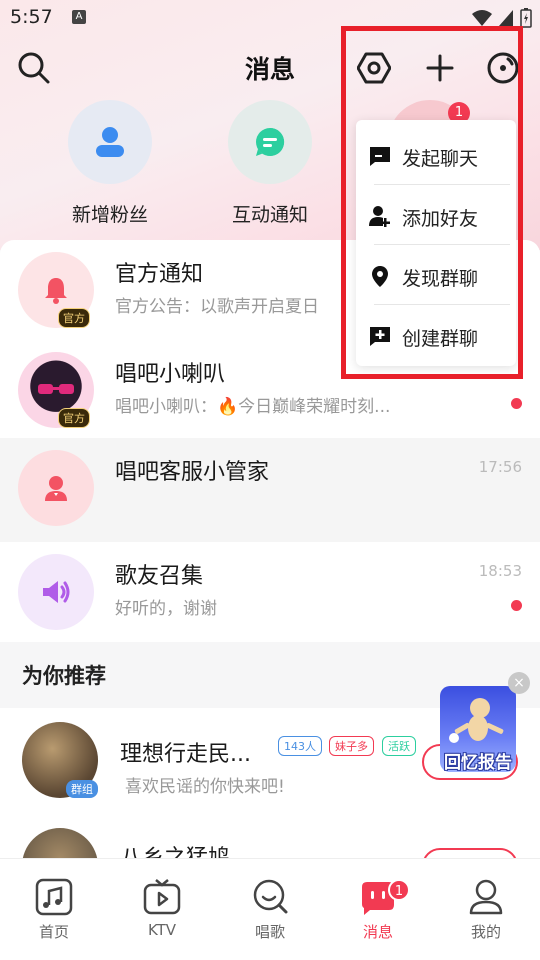 This screenshot has height=960, width=540. Describe the element at coordinates (500, 467) in the screenshot. I see `conversation-time: 17:56` at that location.